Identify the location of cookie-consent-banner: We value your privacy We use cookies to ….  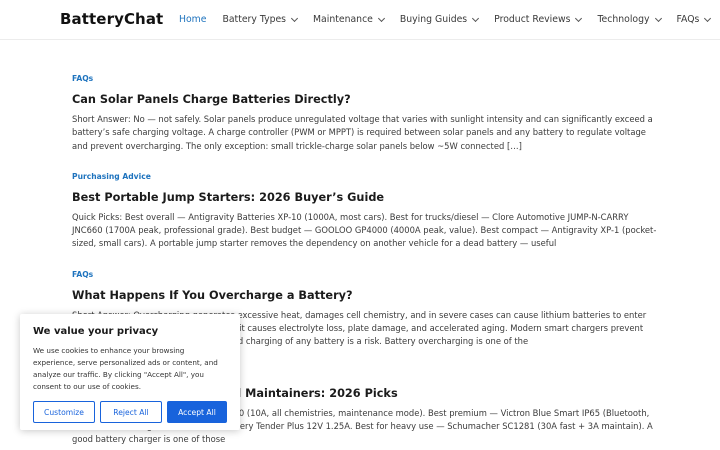
(130, 372).